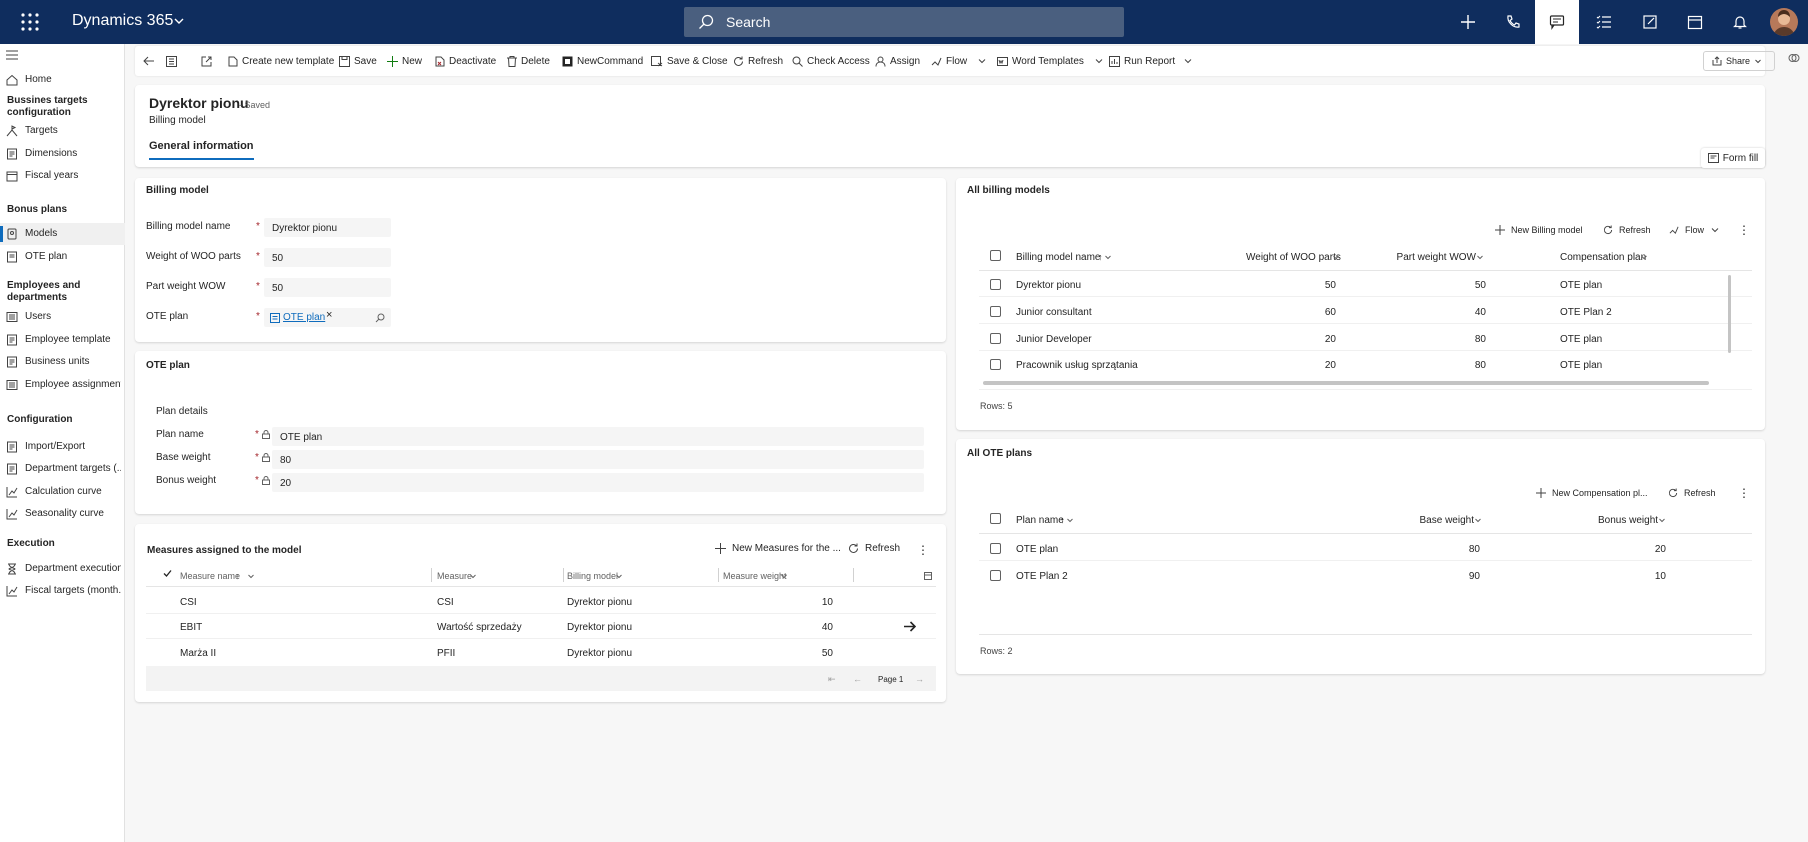  What do you see at coordinates (62, 131) in the screenshot?
I see `nav-item-targets: Targets` at bounding box center [62, 131].